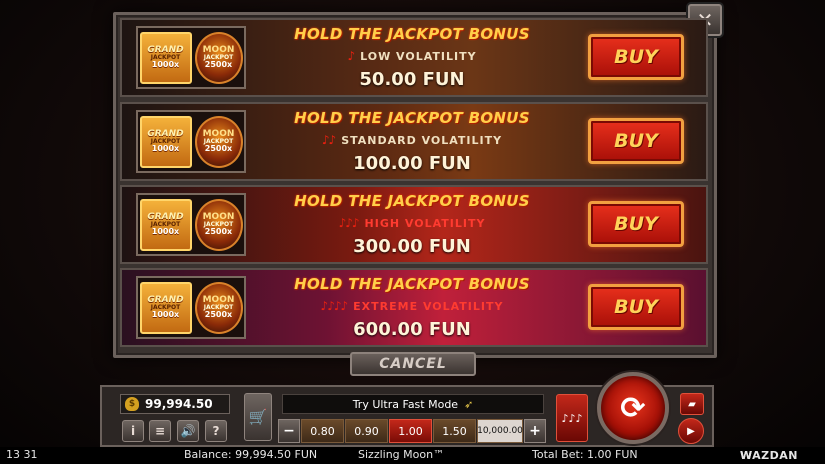 Image resolution: width=825 pixels, height=464 pixels. I want to click on volatility-label: ♪♪♪♪ EXTREME VOLATILITY, so click(412, 306).